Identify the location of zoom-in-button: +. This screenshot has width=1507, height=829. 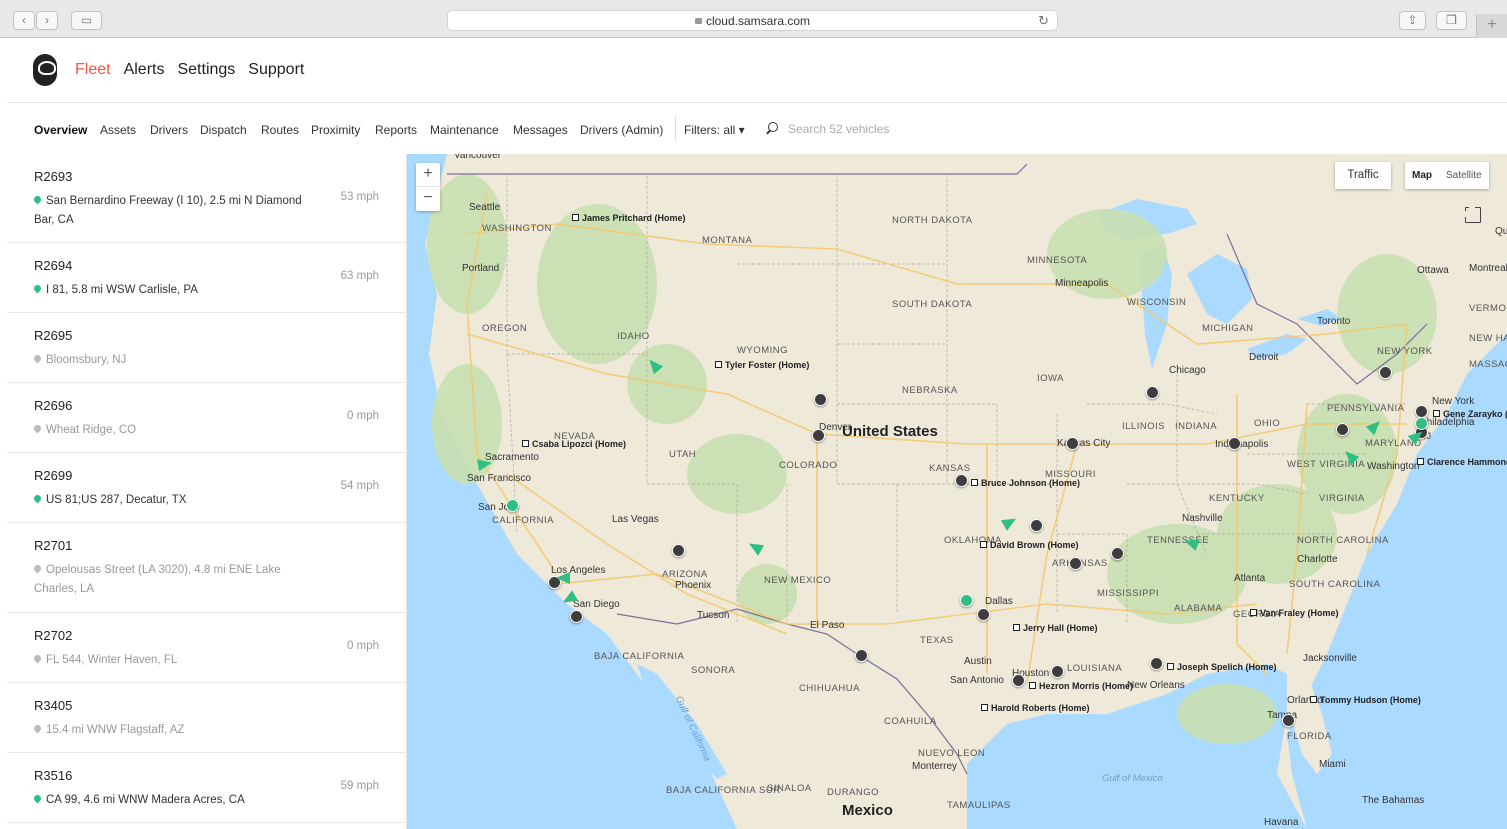
(428, 175).